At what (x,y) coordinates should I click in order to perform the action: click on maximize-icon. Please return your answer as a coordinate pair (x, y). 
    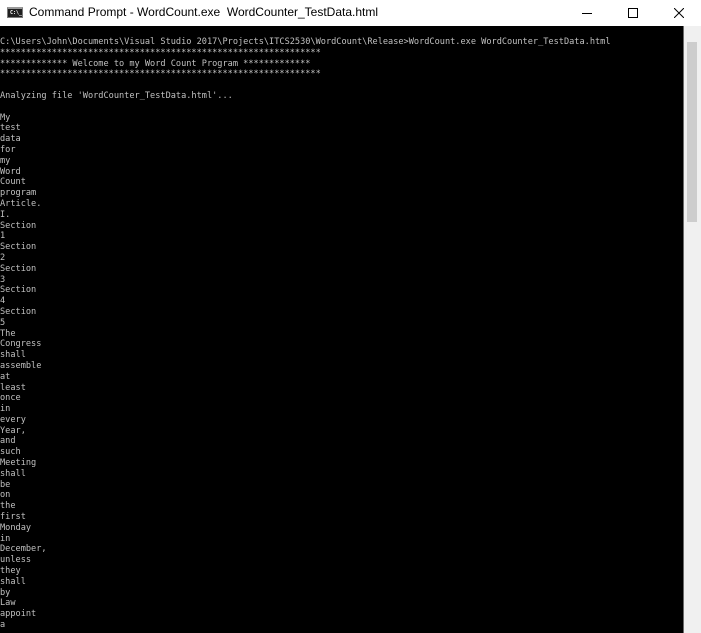
    Looking at the image, I should click on (633, 13).